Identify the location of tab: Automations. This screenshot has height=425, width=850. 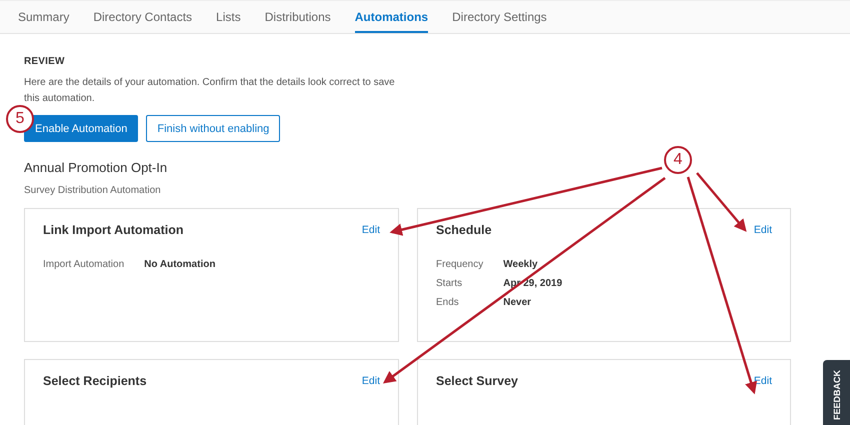
(391, 17).